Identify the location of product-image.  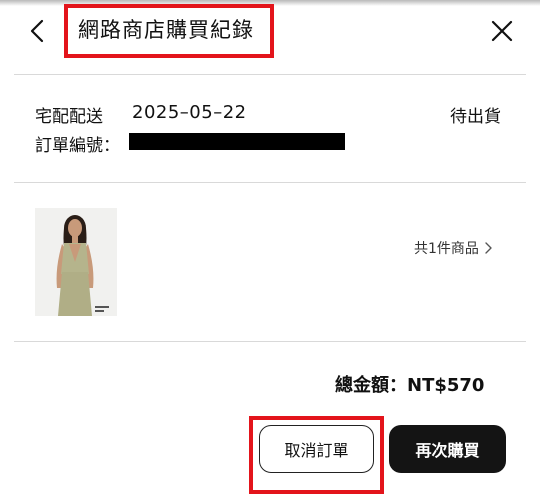
(76, 262).